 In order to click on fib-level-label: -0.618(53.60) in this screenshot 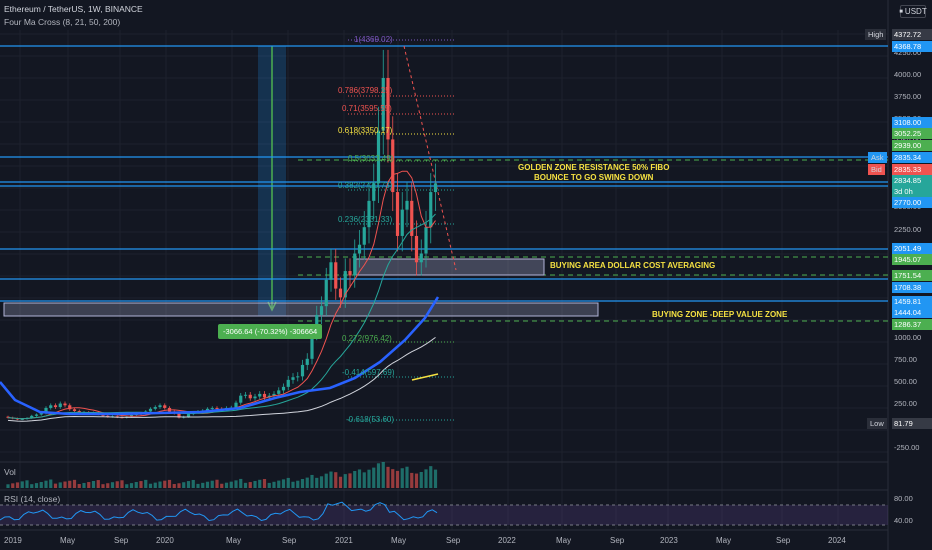, I will do `click(370, 419)`.